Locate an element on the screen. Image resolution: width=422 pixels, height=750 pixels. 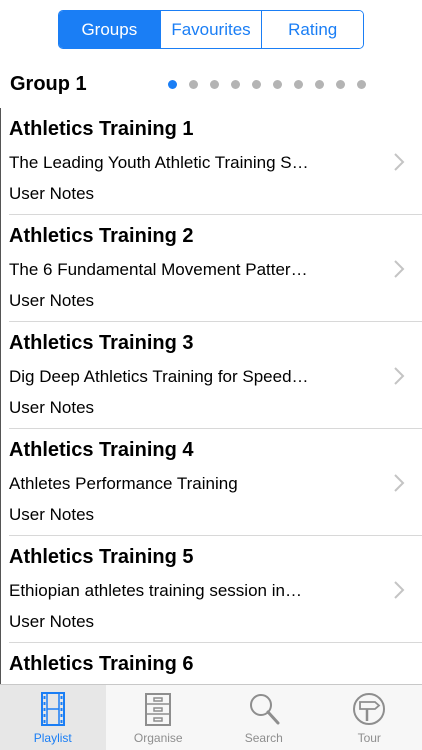
list-item: Athletics Training 6 is located at coordinates (211, 663).